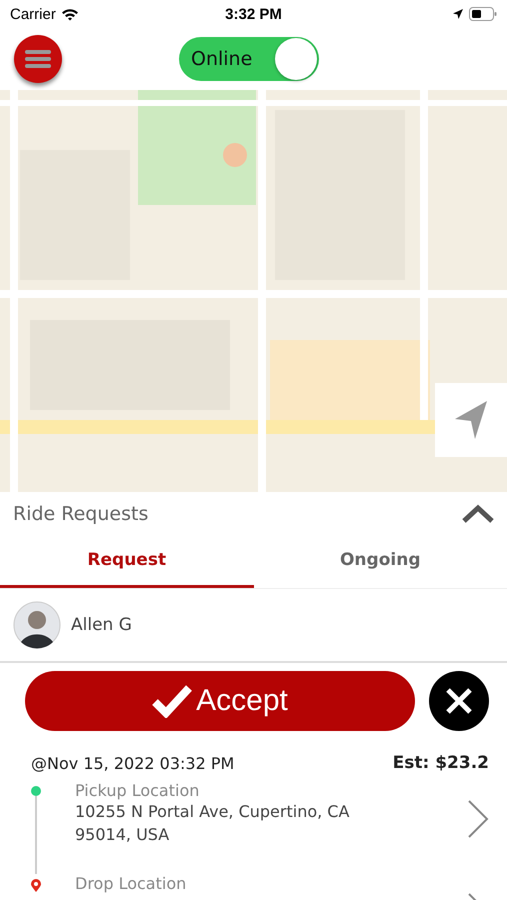  Describe the element at coordinates (440, 763) in the screenshot. I see `fare-estimate: Est: $23.2` at that location.